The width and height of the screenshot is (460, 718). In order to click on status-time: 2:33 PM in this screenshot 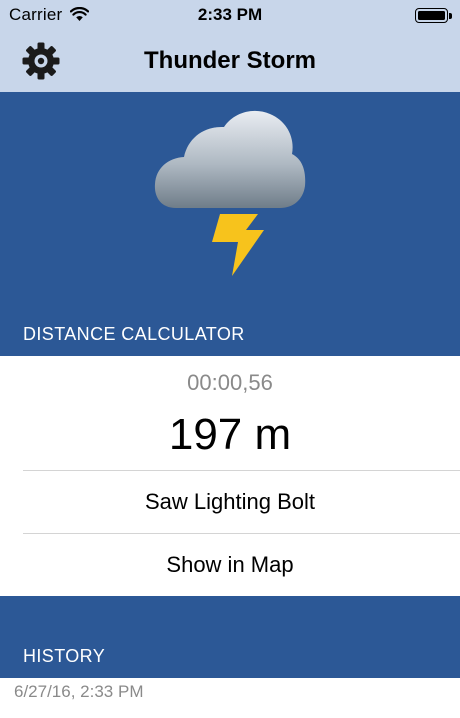, I will do `click(230, 14)`.